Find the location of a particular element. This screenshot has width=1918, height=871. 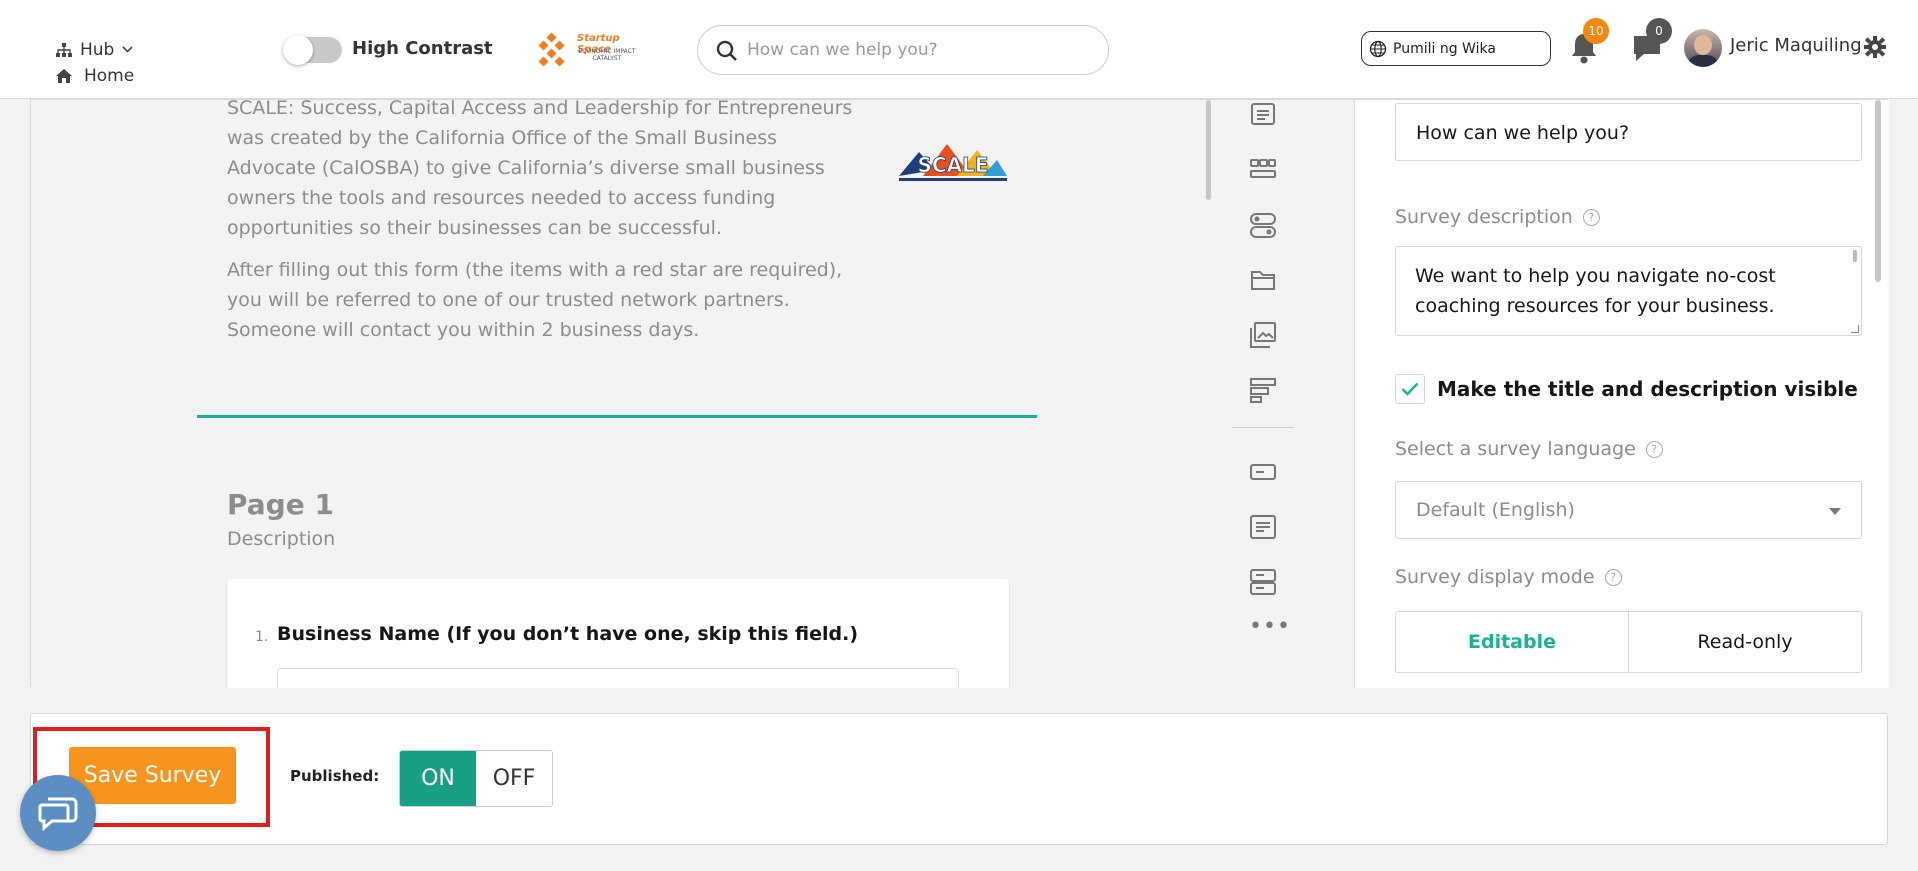

user-avatar is located at coordinates (1703, 48).